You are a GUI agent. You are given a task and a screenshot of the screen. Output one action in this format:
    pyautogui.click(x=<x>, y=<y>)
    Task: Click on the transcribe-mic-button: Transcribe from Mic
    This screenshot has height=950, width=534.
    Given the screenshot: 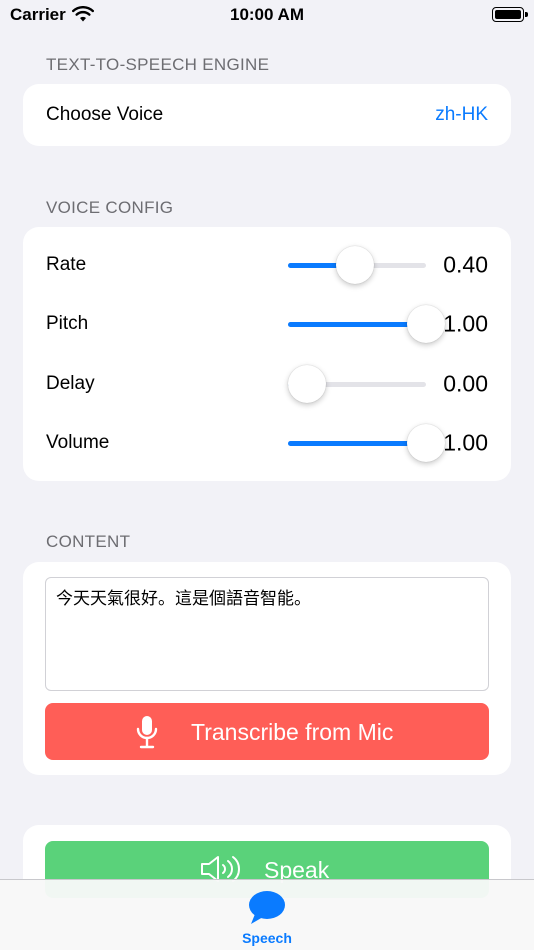 What is the action you would take?
    pyautogui.click(x=267, y=731)
    